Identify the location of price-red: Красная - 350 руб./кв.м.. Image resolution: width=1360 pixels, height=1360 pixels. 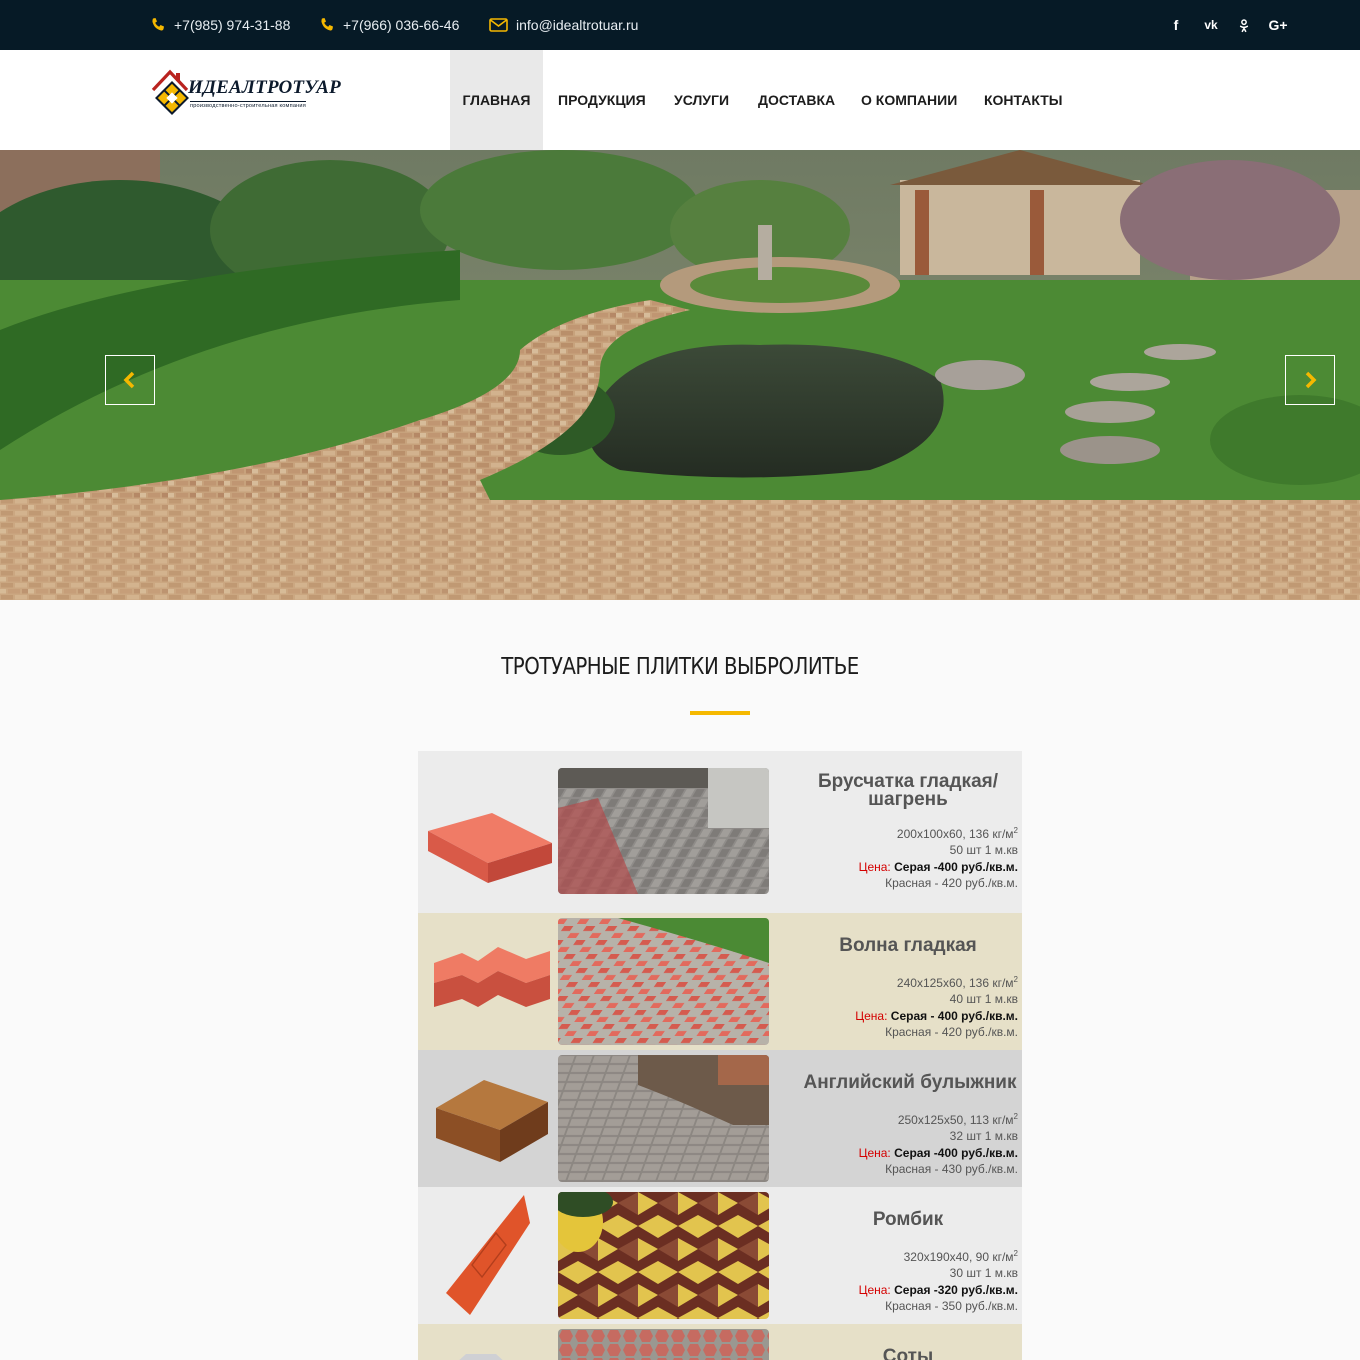
(951, 1305).